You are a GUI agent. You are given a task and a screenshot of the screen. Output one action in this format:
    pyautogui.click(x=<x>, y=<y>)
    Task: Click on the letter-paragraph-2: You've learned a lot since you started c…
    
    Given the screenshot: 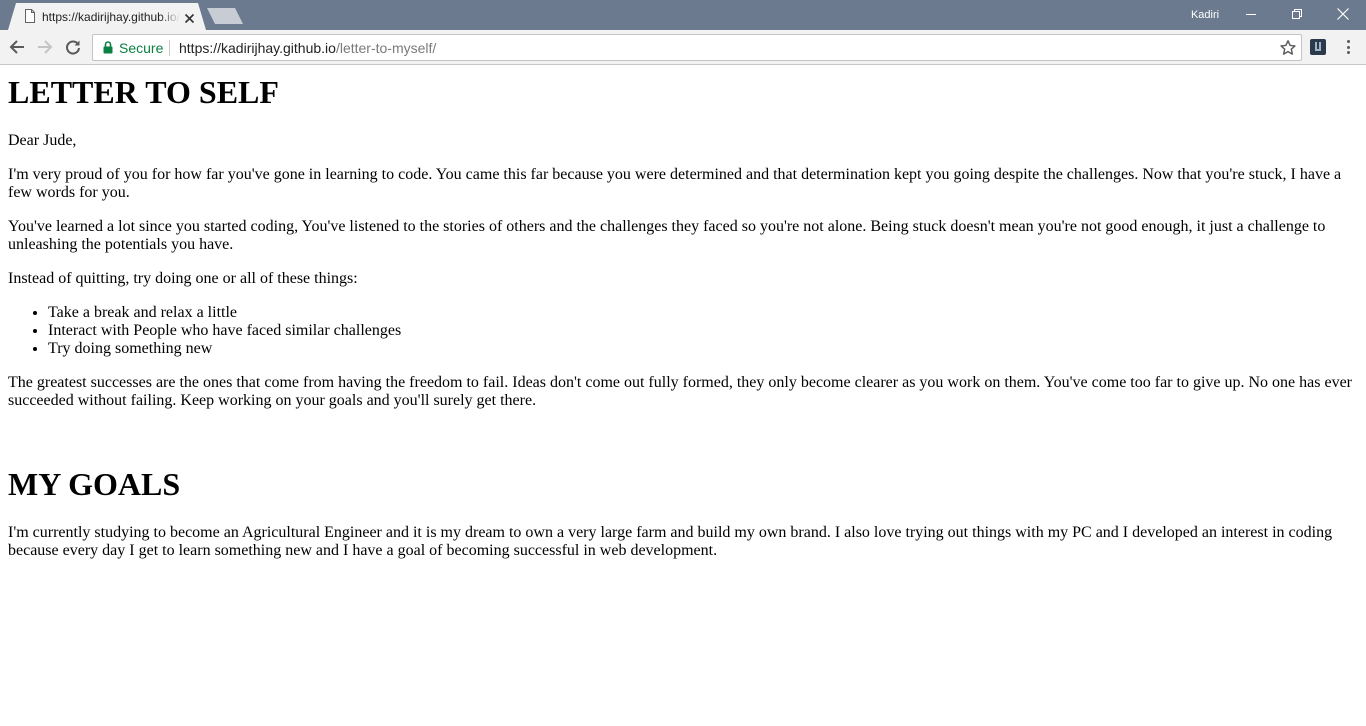 What is the action you would take?
    pyautogui.click(x=667, y=235)
    